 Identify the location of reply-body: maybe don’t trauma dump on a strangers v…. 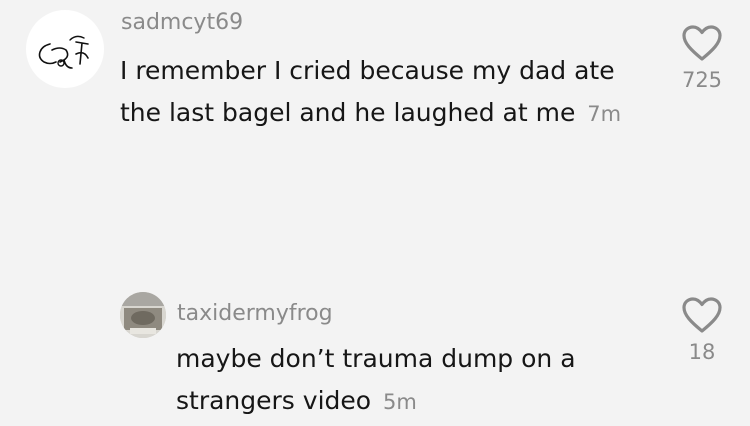
(406, 380).